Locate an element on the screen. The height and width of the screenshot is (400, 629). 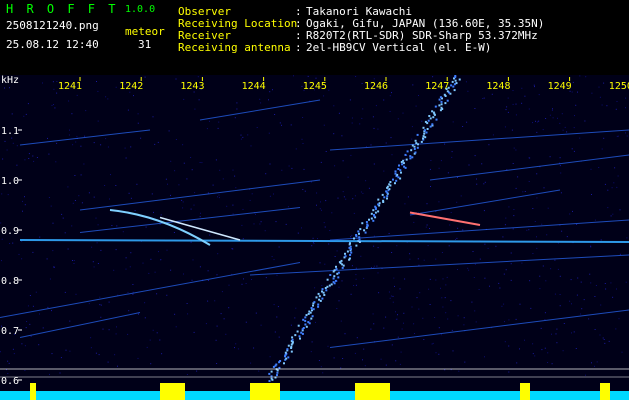
x-tick-label: 1249 is located at coordinates (560, 86).